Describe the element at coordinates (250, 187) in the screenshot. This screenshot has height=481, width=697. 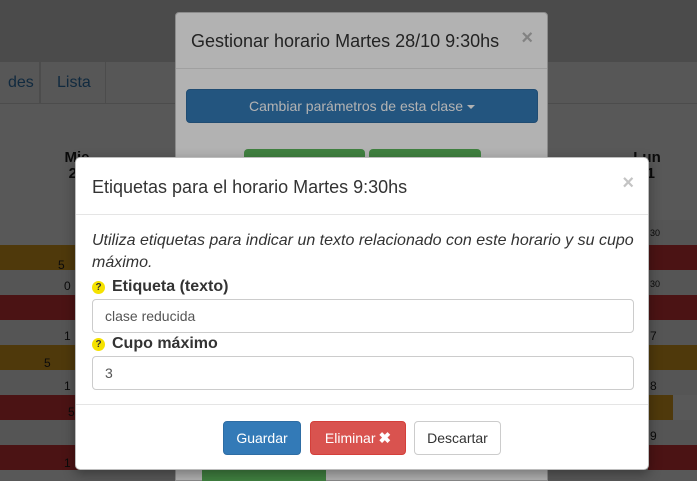
I see `modal-title: Etiquetas para el horario Martes 9:30hs` at that location.